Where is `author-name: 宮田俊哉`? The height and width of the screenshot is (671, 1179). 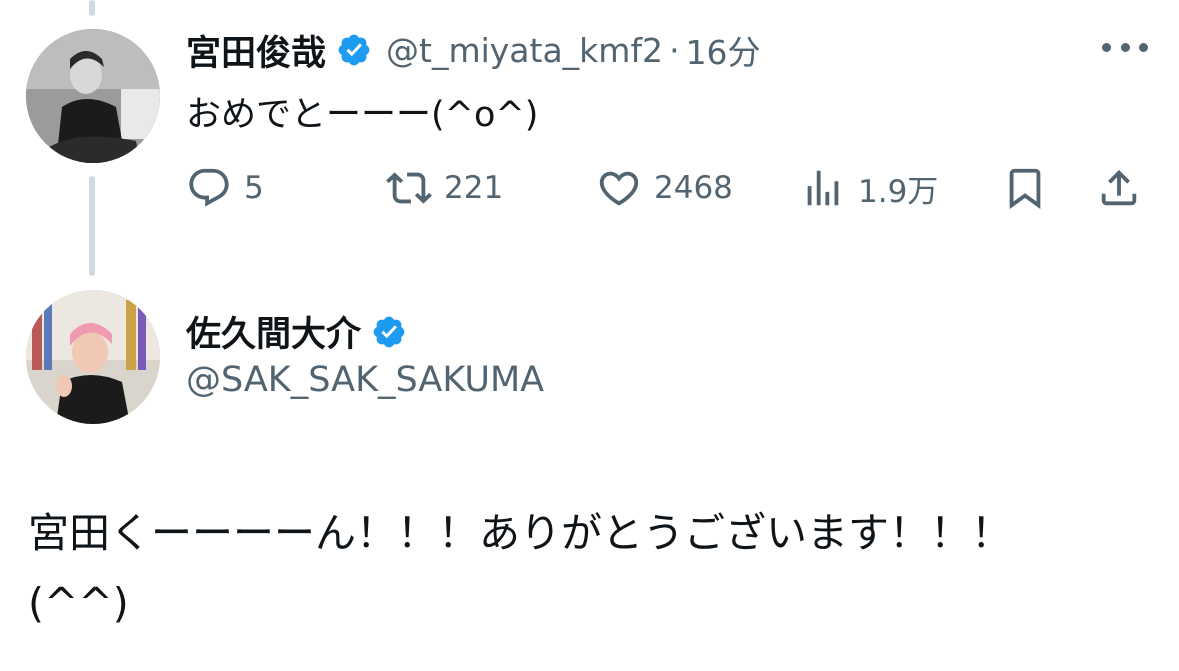
author-name: 宮田俊哉 is located at coordinates (256, 50).